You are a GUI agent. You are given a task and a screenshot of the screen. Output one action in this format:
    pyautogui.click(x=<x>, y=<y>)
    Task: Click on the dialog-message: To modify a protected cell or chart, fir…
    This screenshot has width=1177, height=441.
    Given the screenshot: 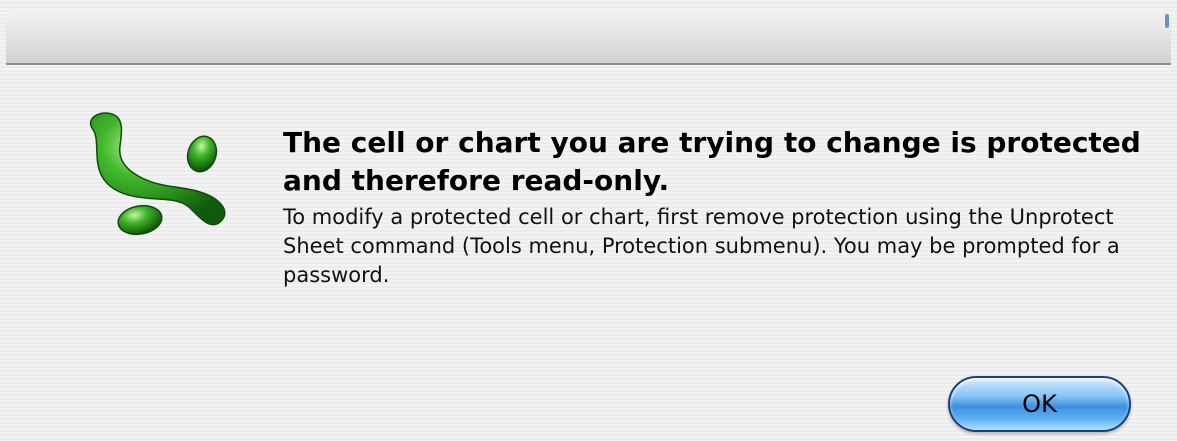 What is the action you would take?
    pyautogui.click(x=701, y=246)
    